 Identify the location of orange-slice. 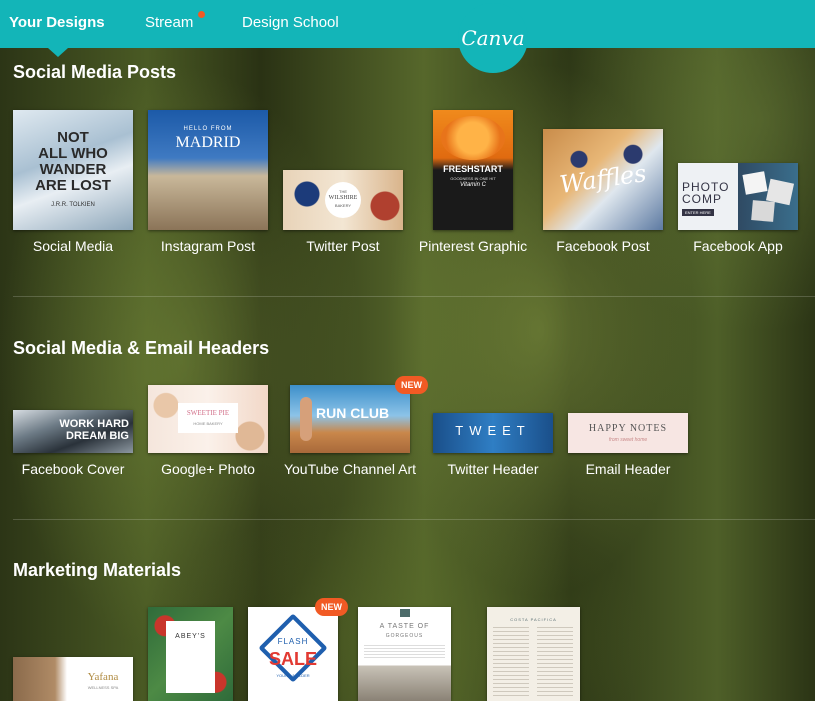
(473, 138).